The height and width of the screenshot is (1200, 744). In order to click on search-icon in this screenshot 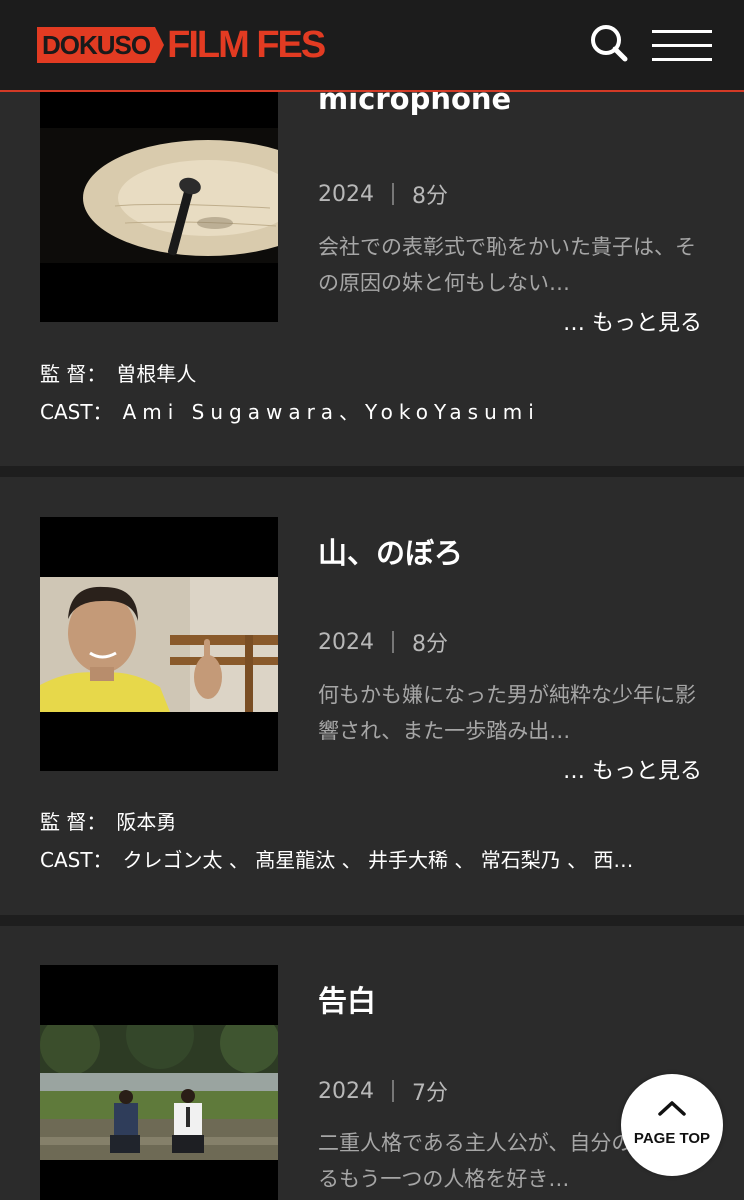, I will do `click(609, 43)`.